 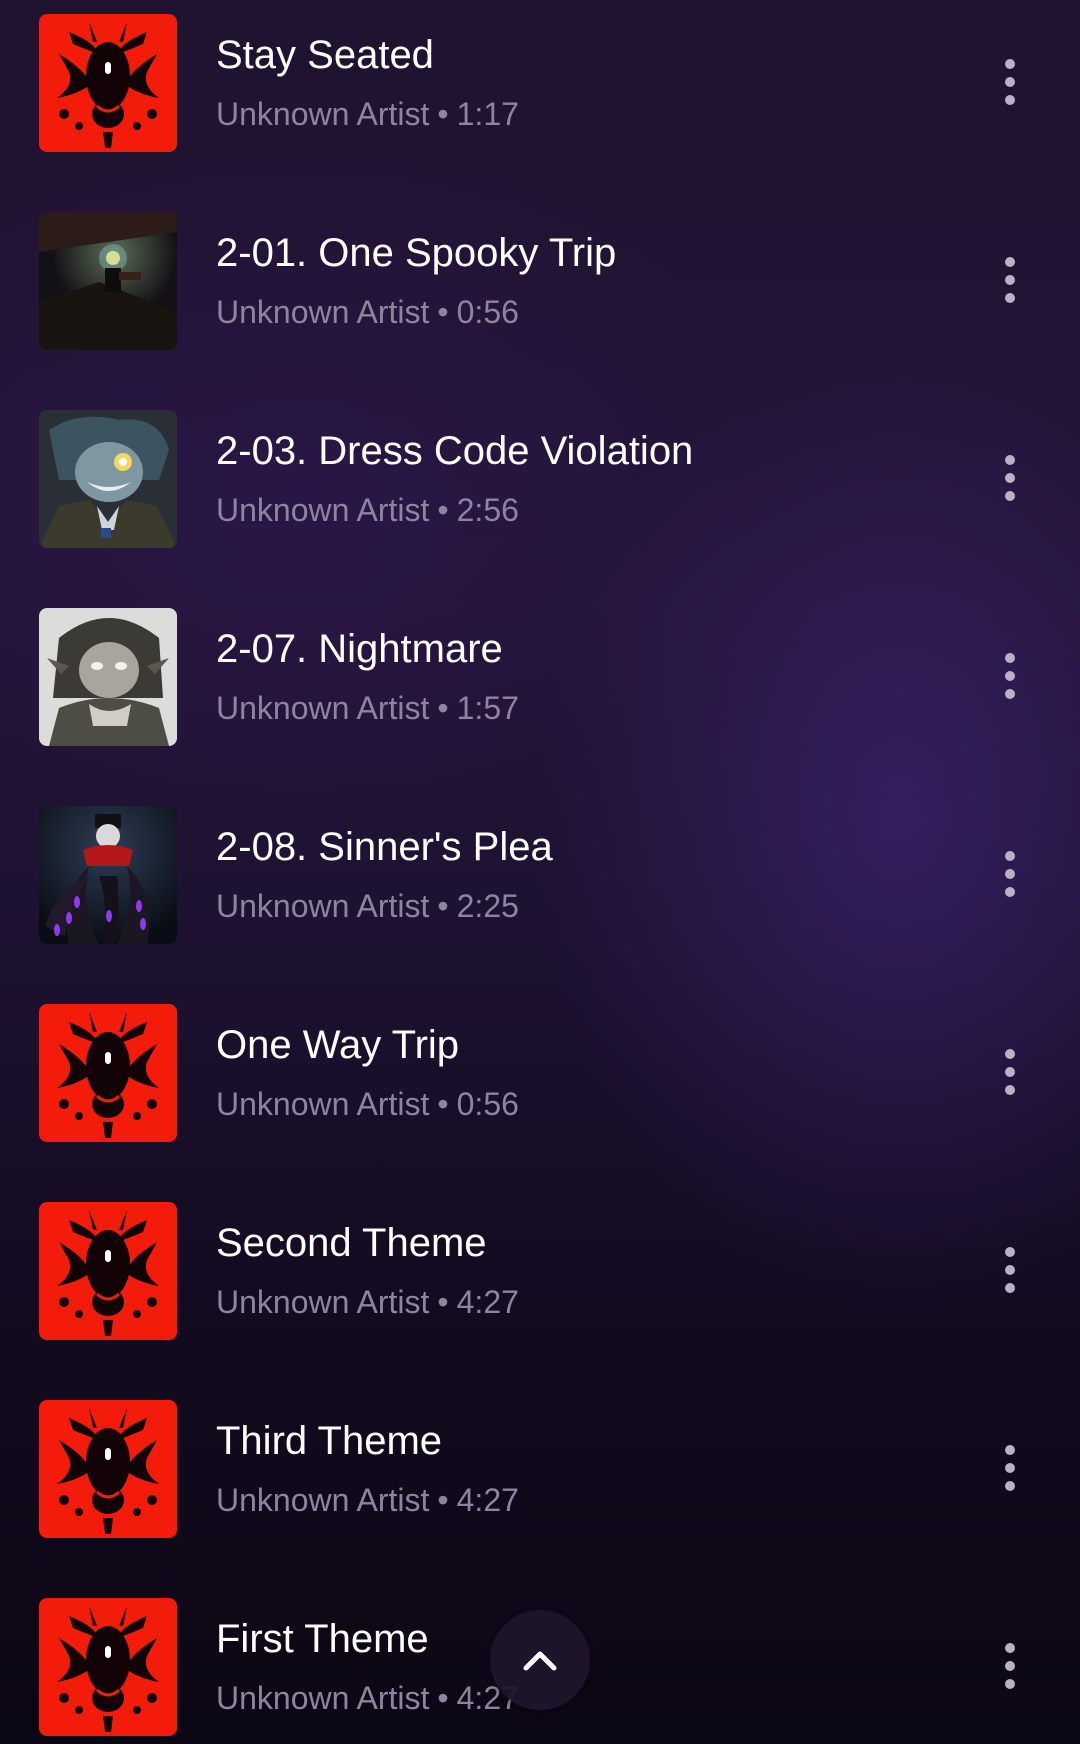 I want to click on track-title: 2-07. Nightmare, so click(x=359, y=649).